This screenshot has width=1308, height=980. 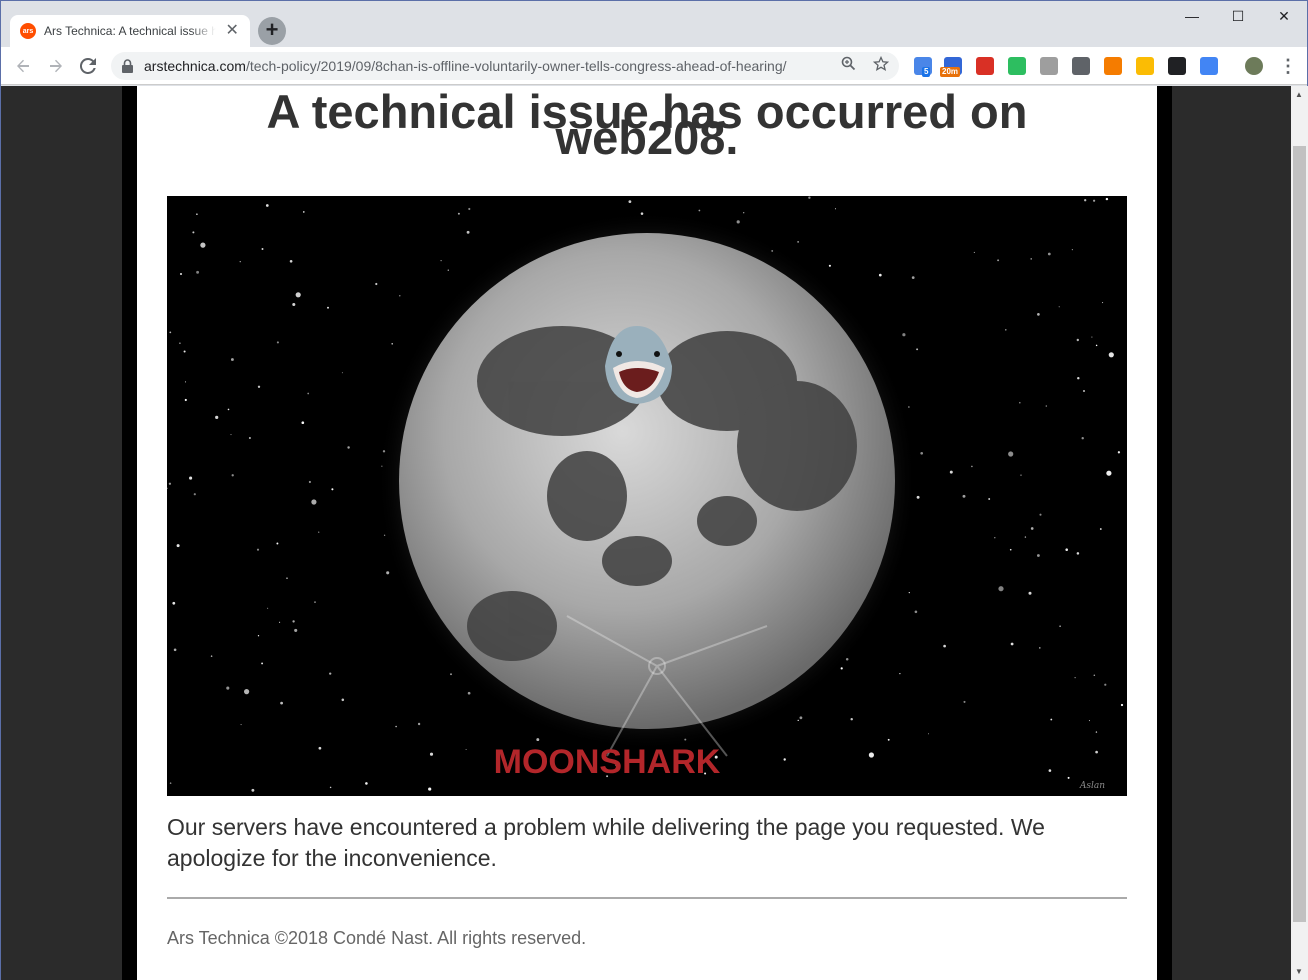 What do you see at coordinates (1209, 66) in the screenshot?
I see `google-translate-icon` at bounding box center [1209, 66].